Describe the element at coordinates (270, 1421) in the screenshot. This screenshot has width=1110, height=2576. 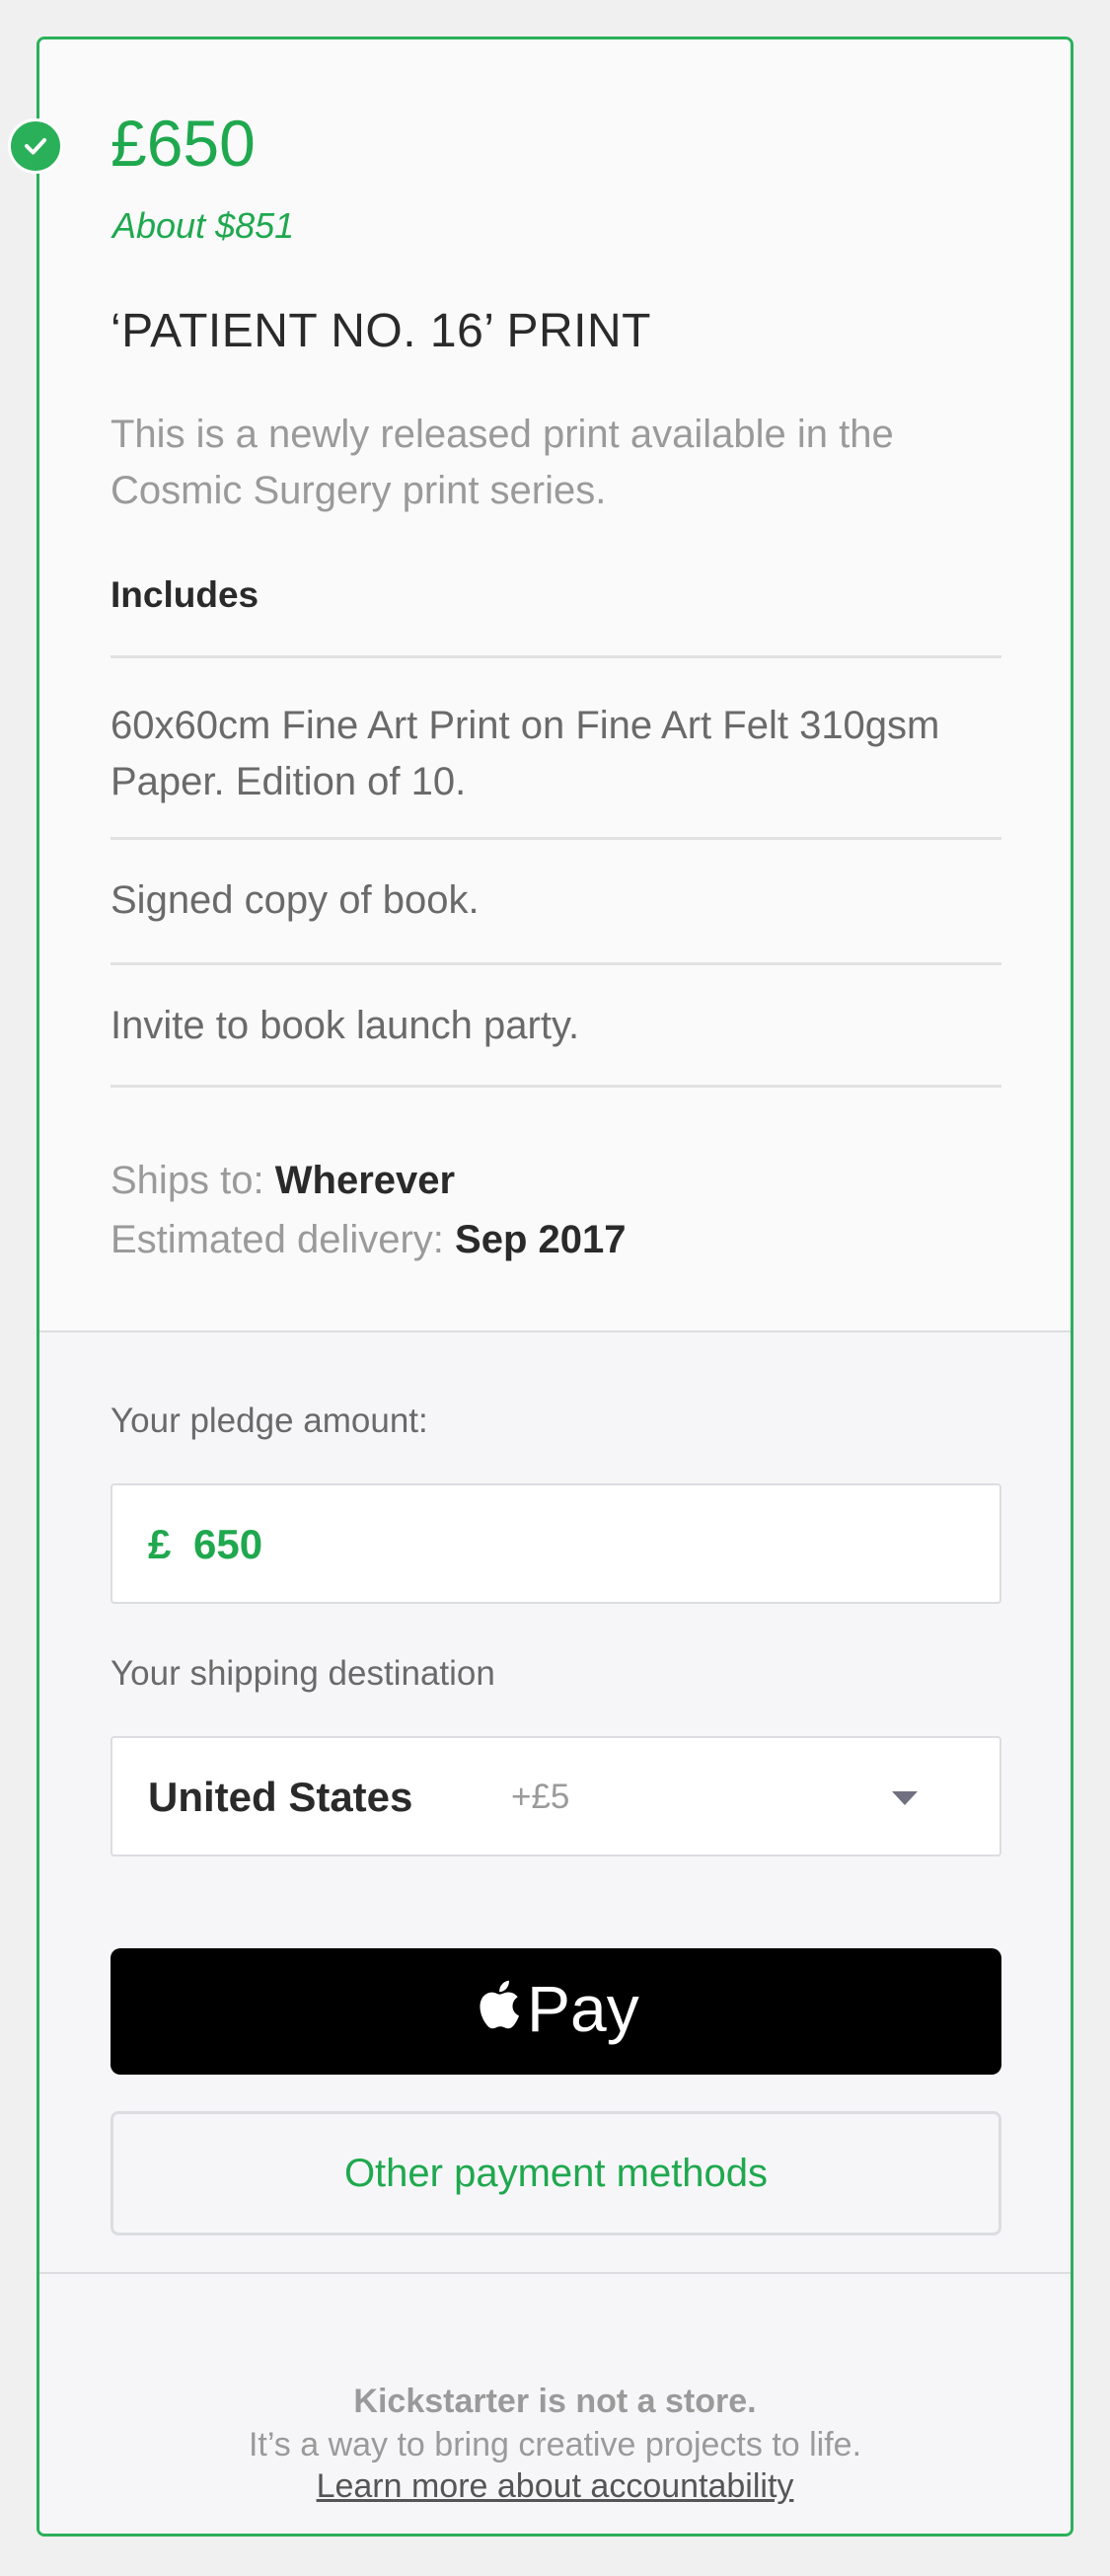
I see `pledge-amount-label: Your pledge amount:` at that location.